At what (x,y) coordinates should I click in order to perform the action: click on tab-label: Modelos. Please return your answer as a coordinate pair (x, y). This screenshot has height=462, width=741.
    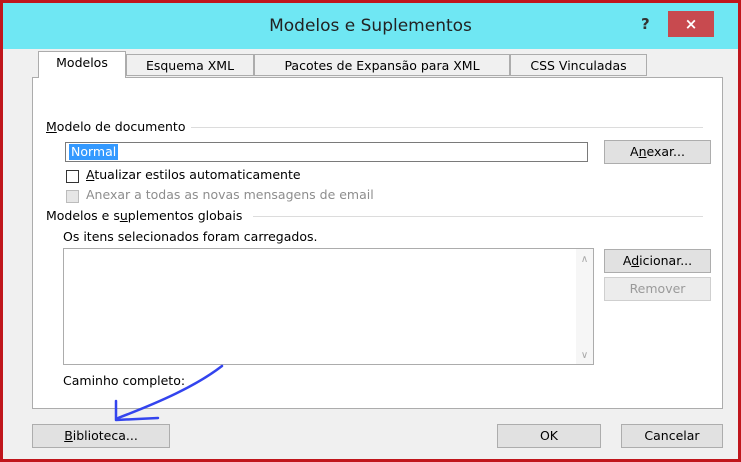
    Looking at the image, I should click on (82, 62).